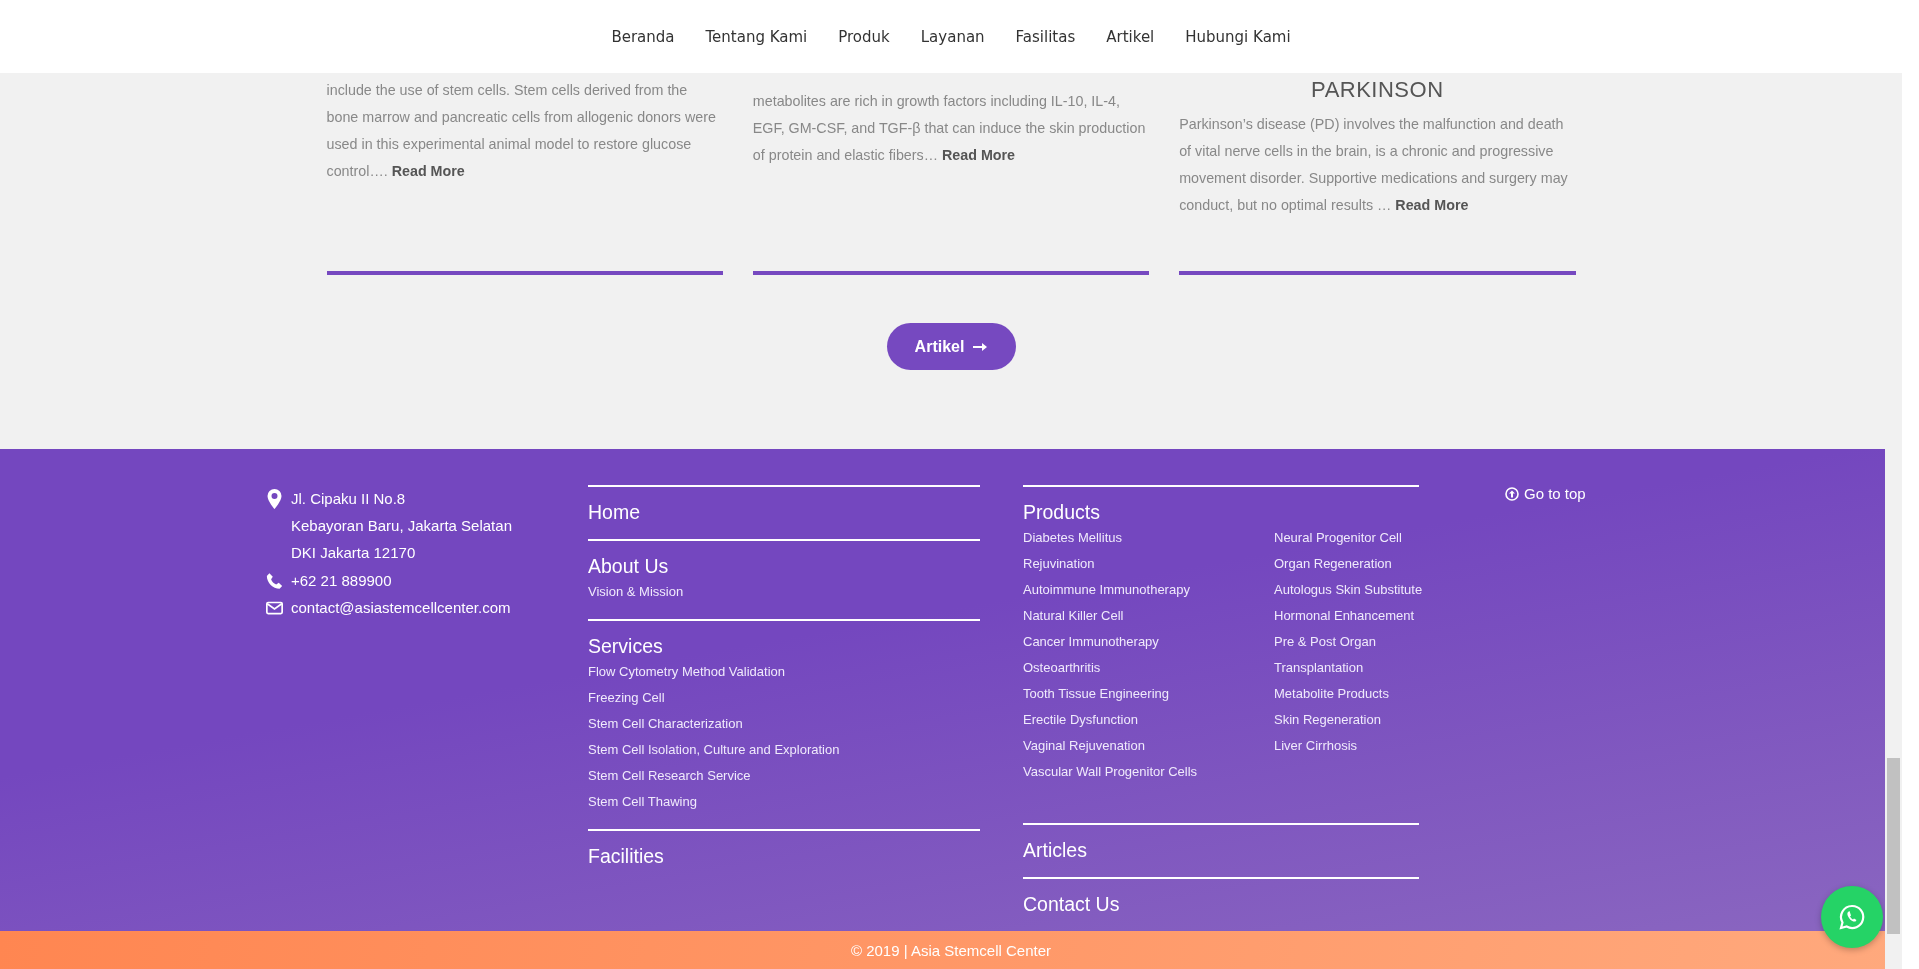 This screenshot has width=1919, height=969. Describe the element at coordinates (1059, 564) in the screenshot. I see `footer-link: Rejuvination` at that location.